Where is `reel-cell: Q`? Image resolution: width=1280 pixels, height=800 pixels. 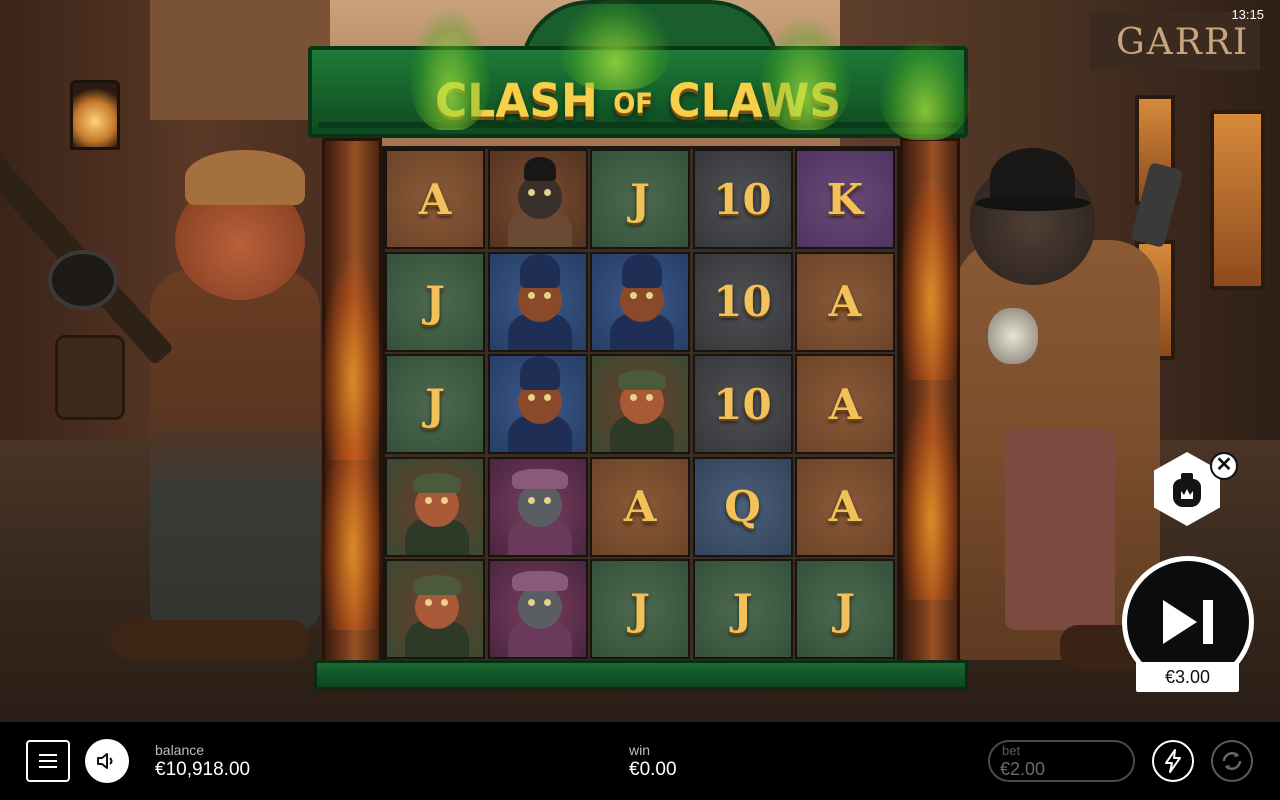 reel-cell: Q is located at coordinates (742, 506).